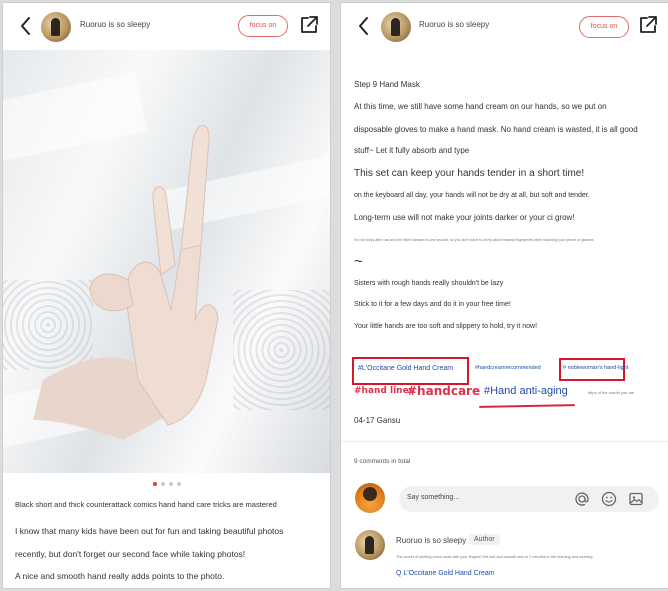  Describe the element at coordinates (412, 150) in the screenshot. I see `body-line: stuff~ Let it fully absorb and type` at that location.